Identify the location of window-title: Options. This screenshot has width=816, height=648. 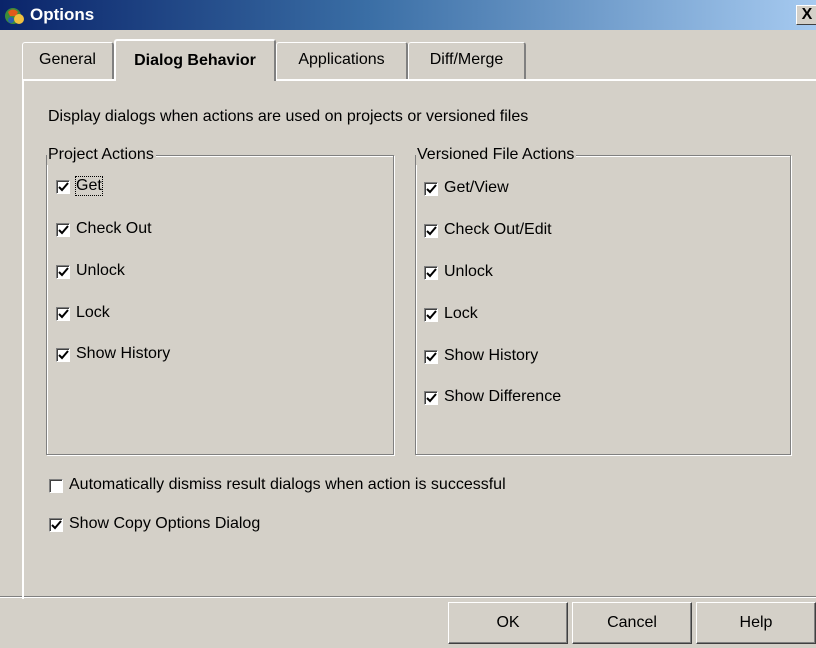
(62, 14).